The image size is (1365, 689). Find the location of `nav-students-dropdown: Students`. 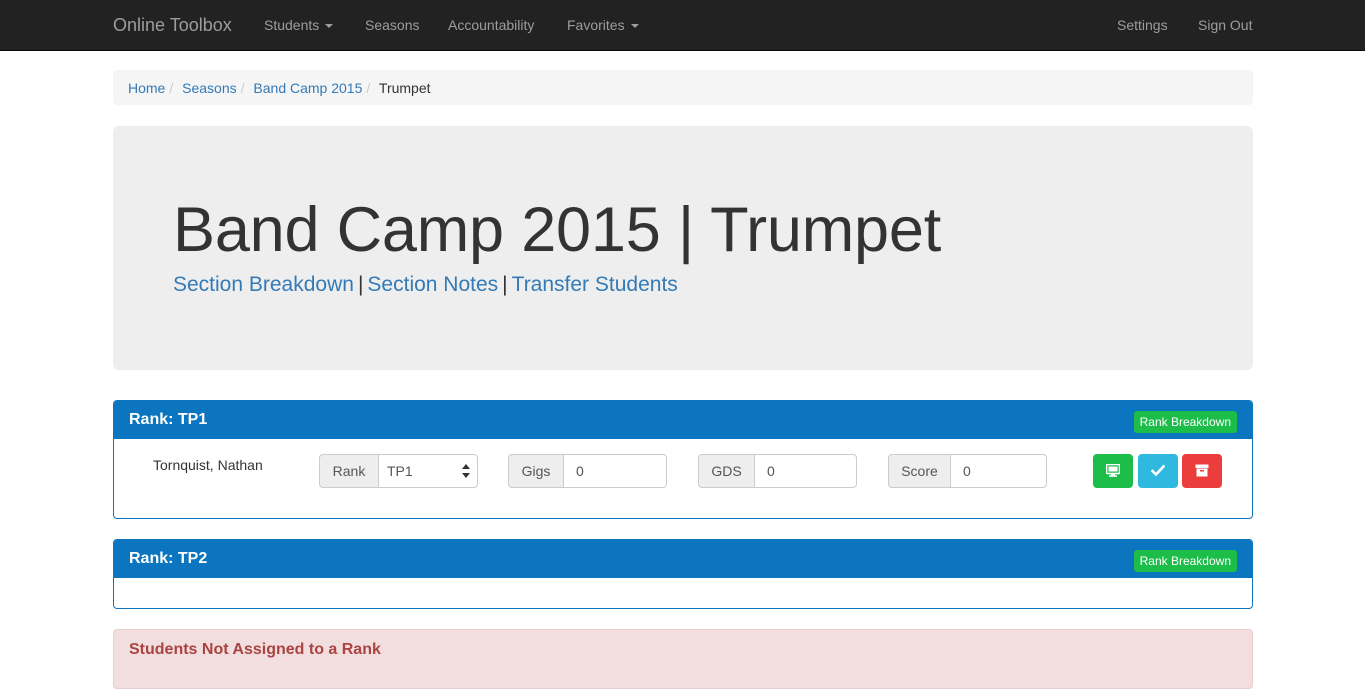

nav-students-dropdown: Students is located at coordinates (299, 25).